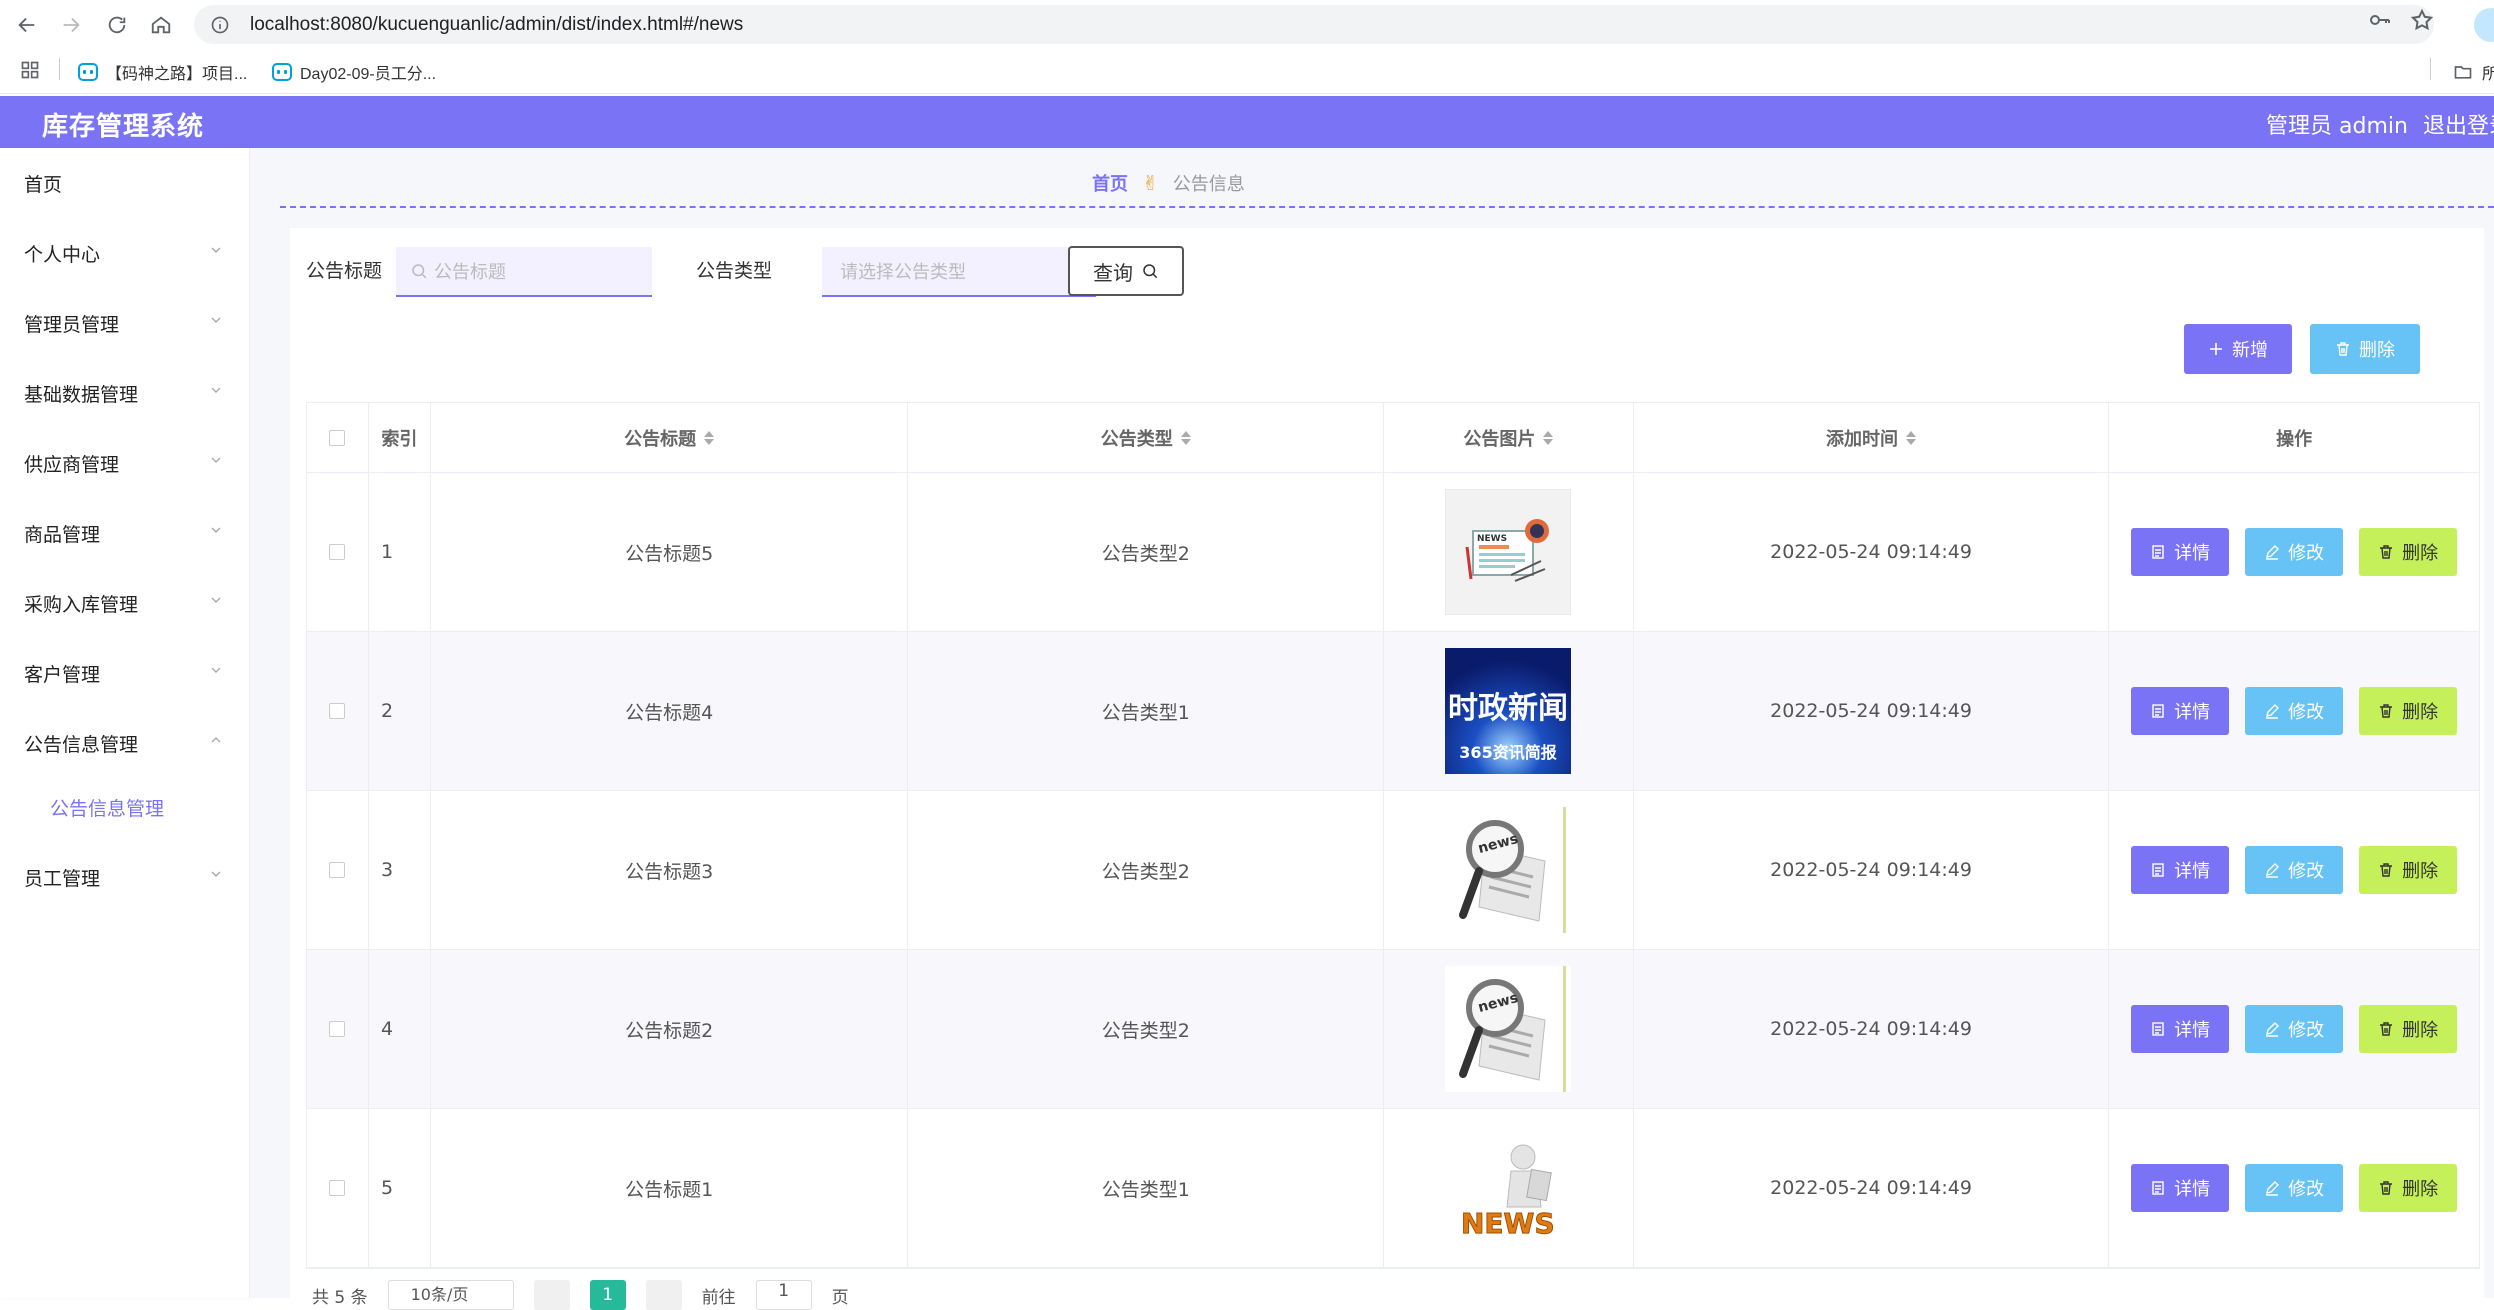  Describe the element at coordinates (524, 272) in the screenshot. I see `title-search-input: 公告标题` at that location.